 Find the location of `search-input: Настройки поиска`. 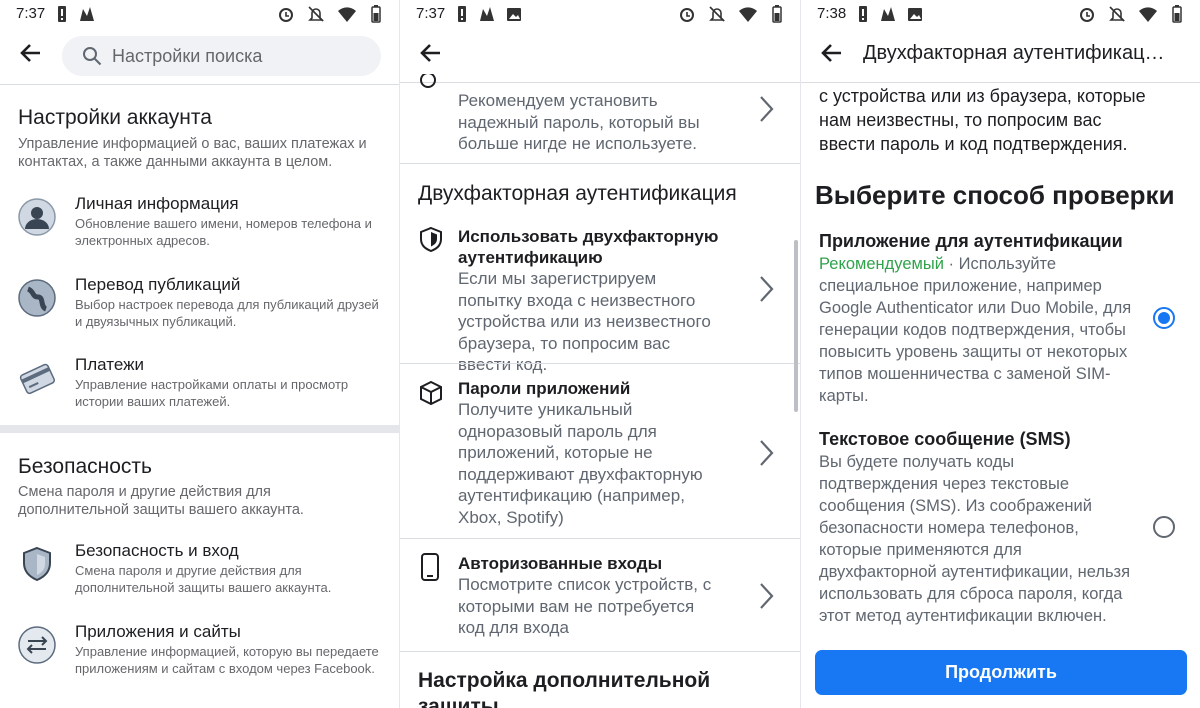

search-input: Настройки поиска is located at coordinates (221, 56).